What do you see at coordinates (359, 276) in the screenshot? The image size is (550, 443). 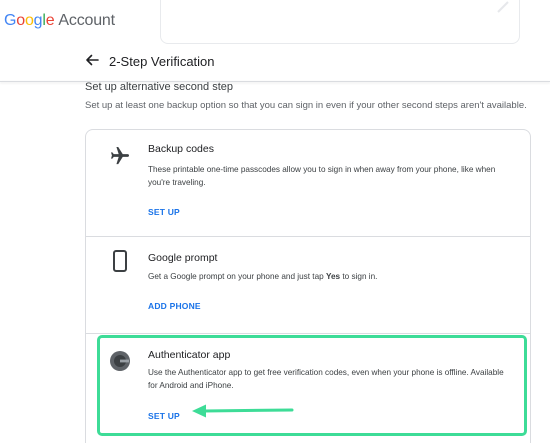 I see `description-text: to sign in.` at bounding box center [359, 276].